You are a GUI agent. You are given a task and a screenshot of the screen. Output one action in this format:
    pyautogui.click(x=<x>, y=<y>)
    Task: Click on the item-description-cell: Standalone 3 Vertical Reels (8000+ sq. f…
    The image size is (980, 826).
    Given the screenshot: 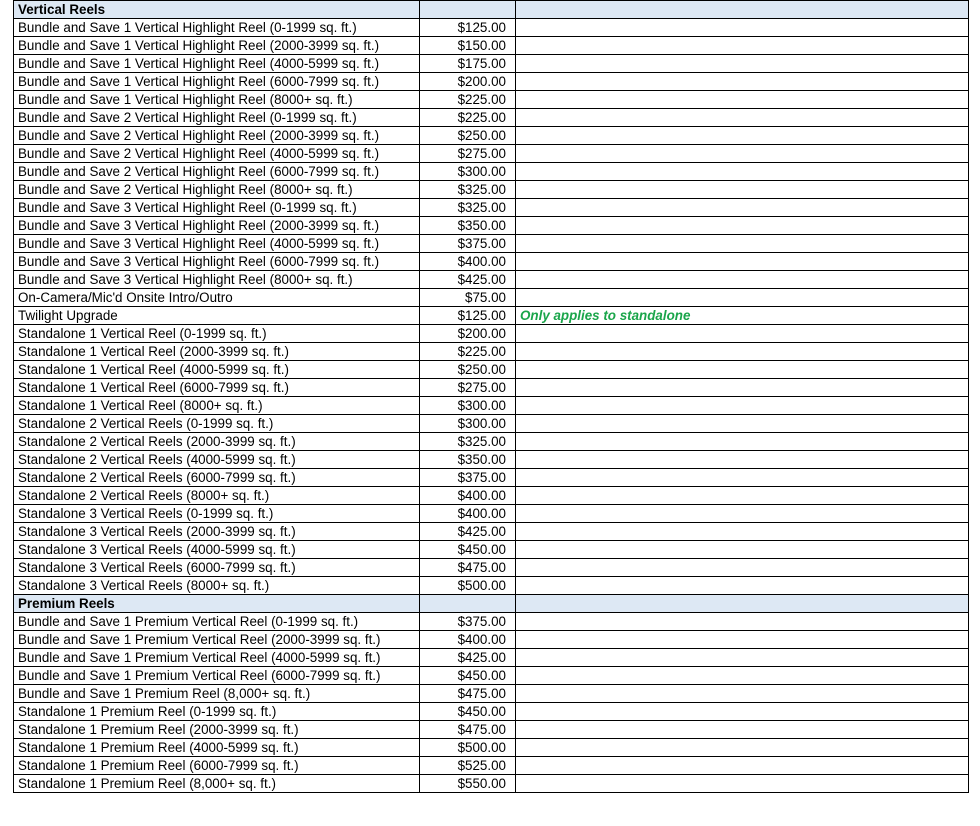 What is the action you would take?
    pyautogui.click(x=216, y=585)
    